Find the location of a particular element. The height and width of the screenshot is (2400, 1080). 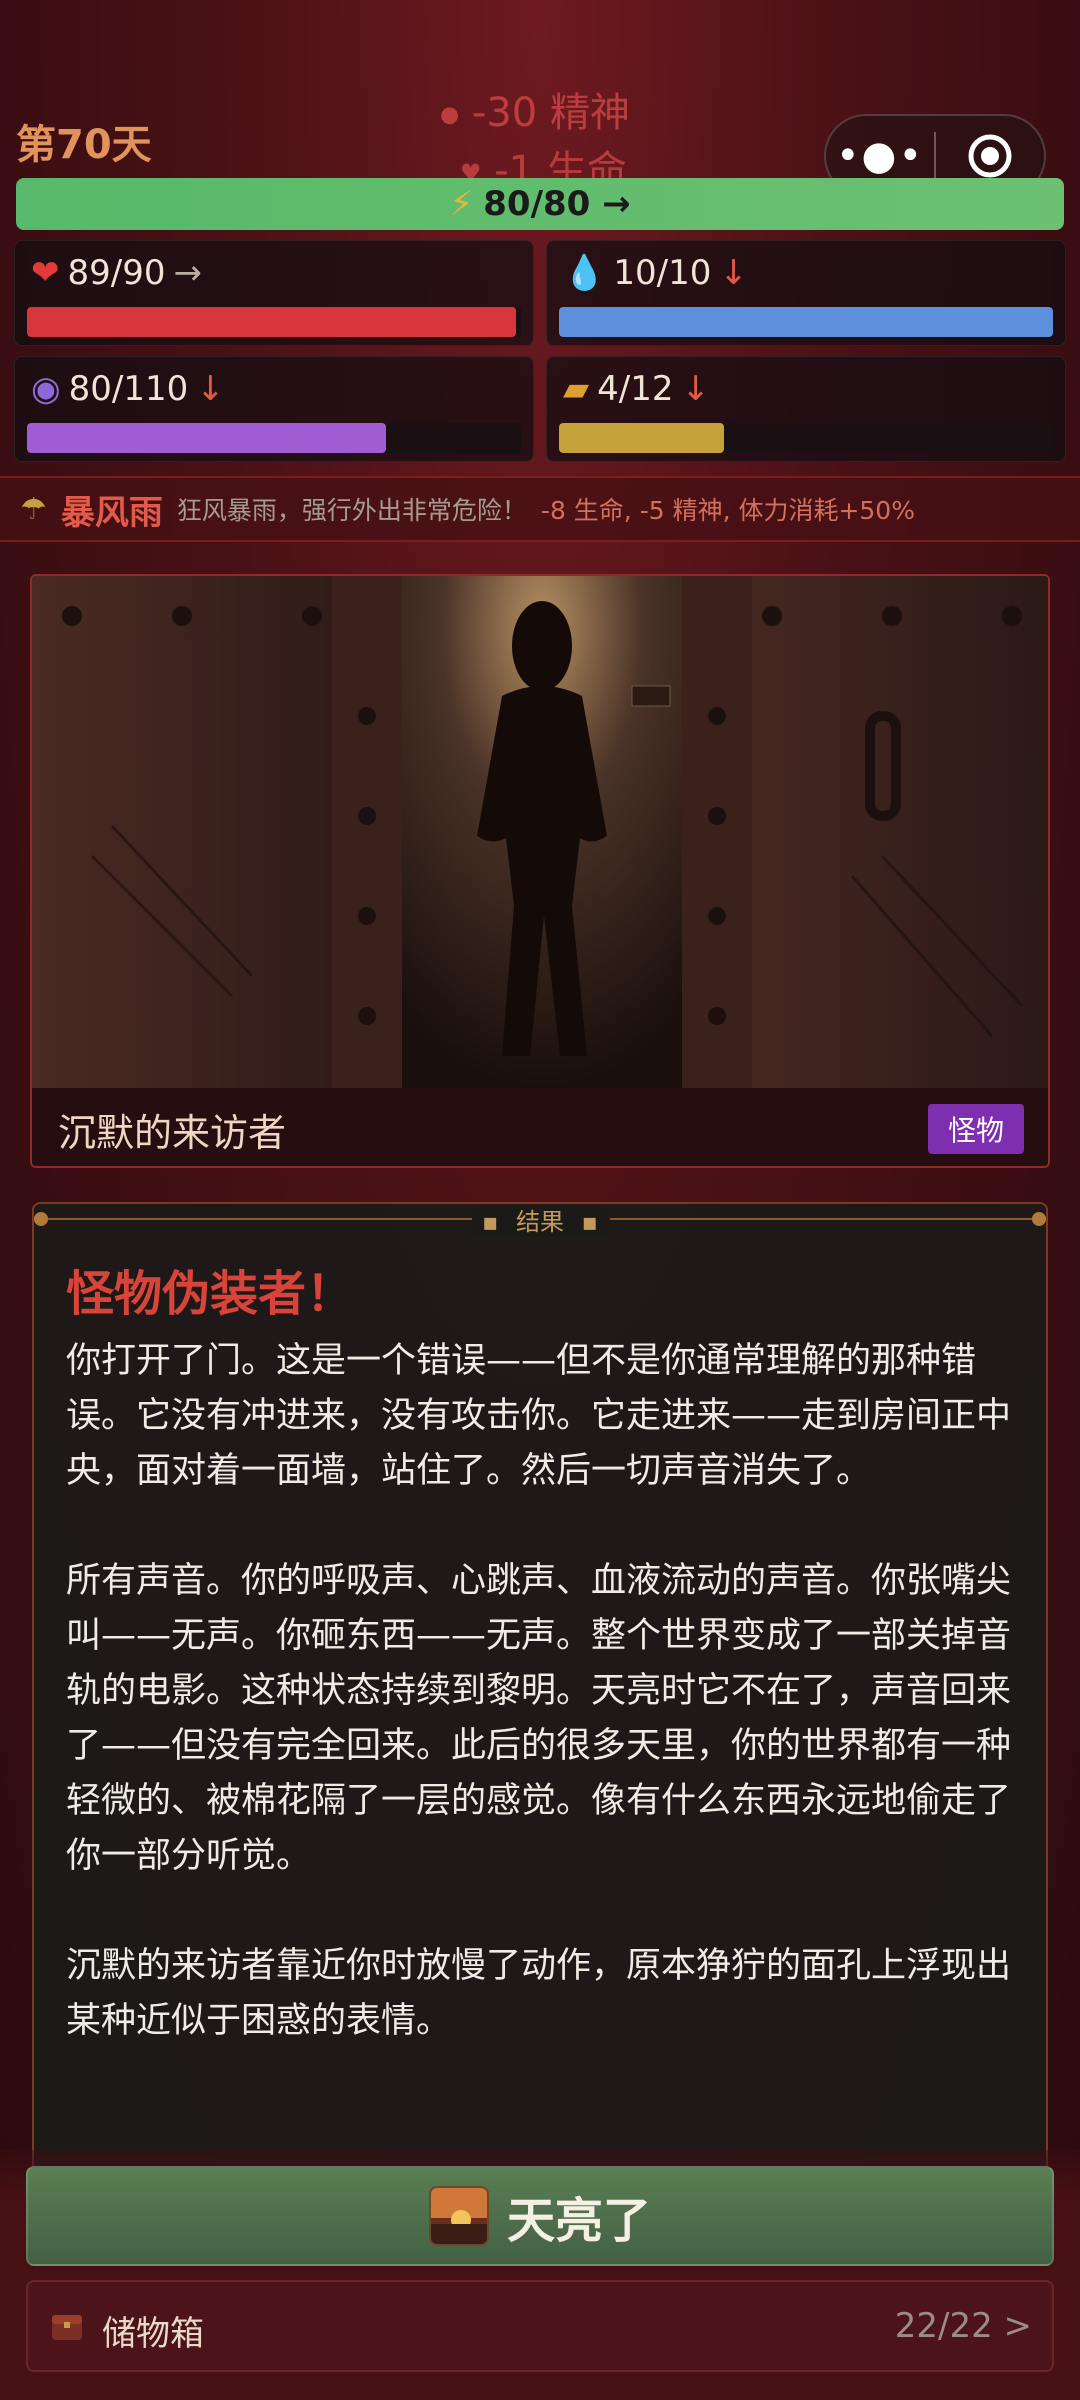

day-counter: 第70天 is located at coordinates (84, 145).